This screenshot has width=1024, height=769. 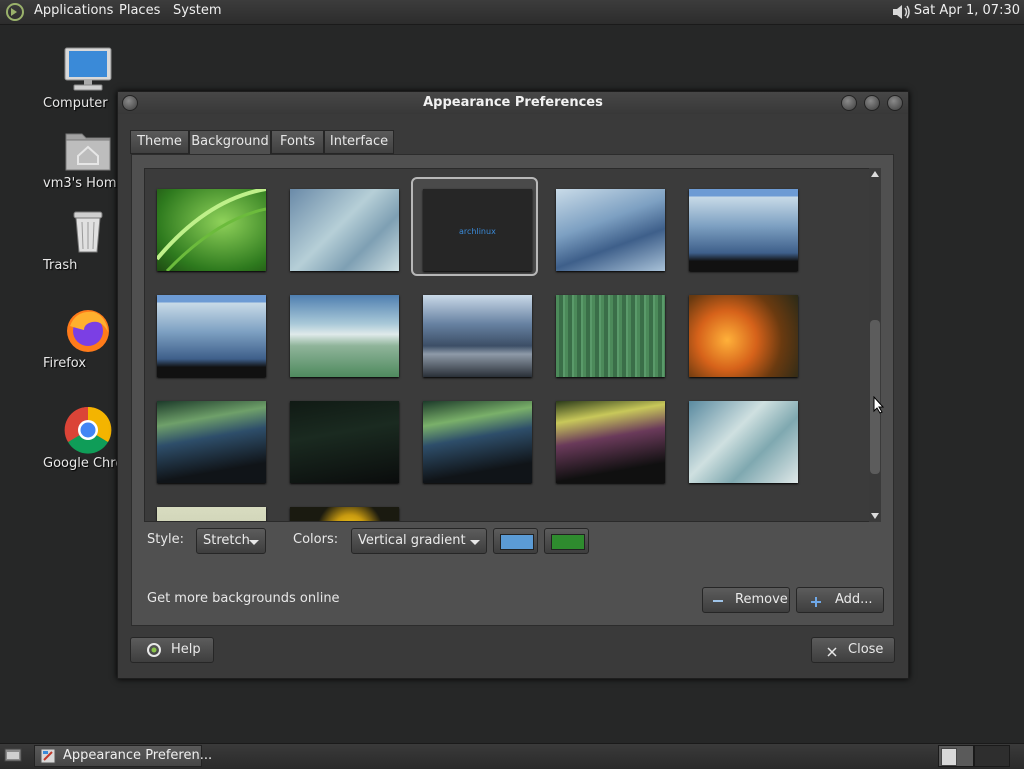 What do you see at coordinates (80, 183) in the screenshot?
I see `desktop-icon-label: vm3's Hom` at bounding box center [80, 183].